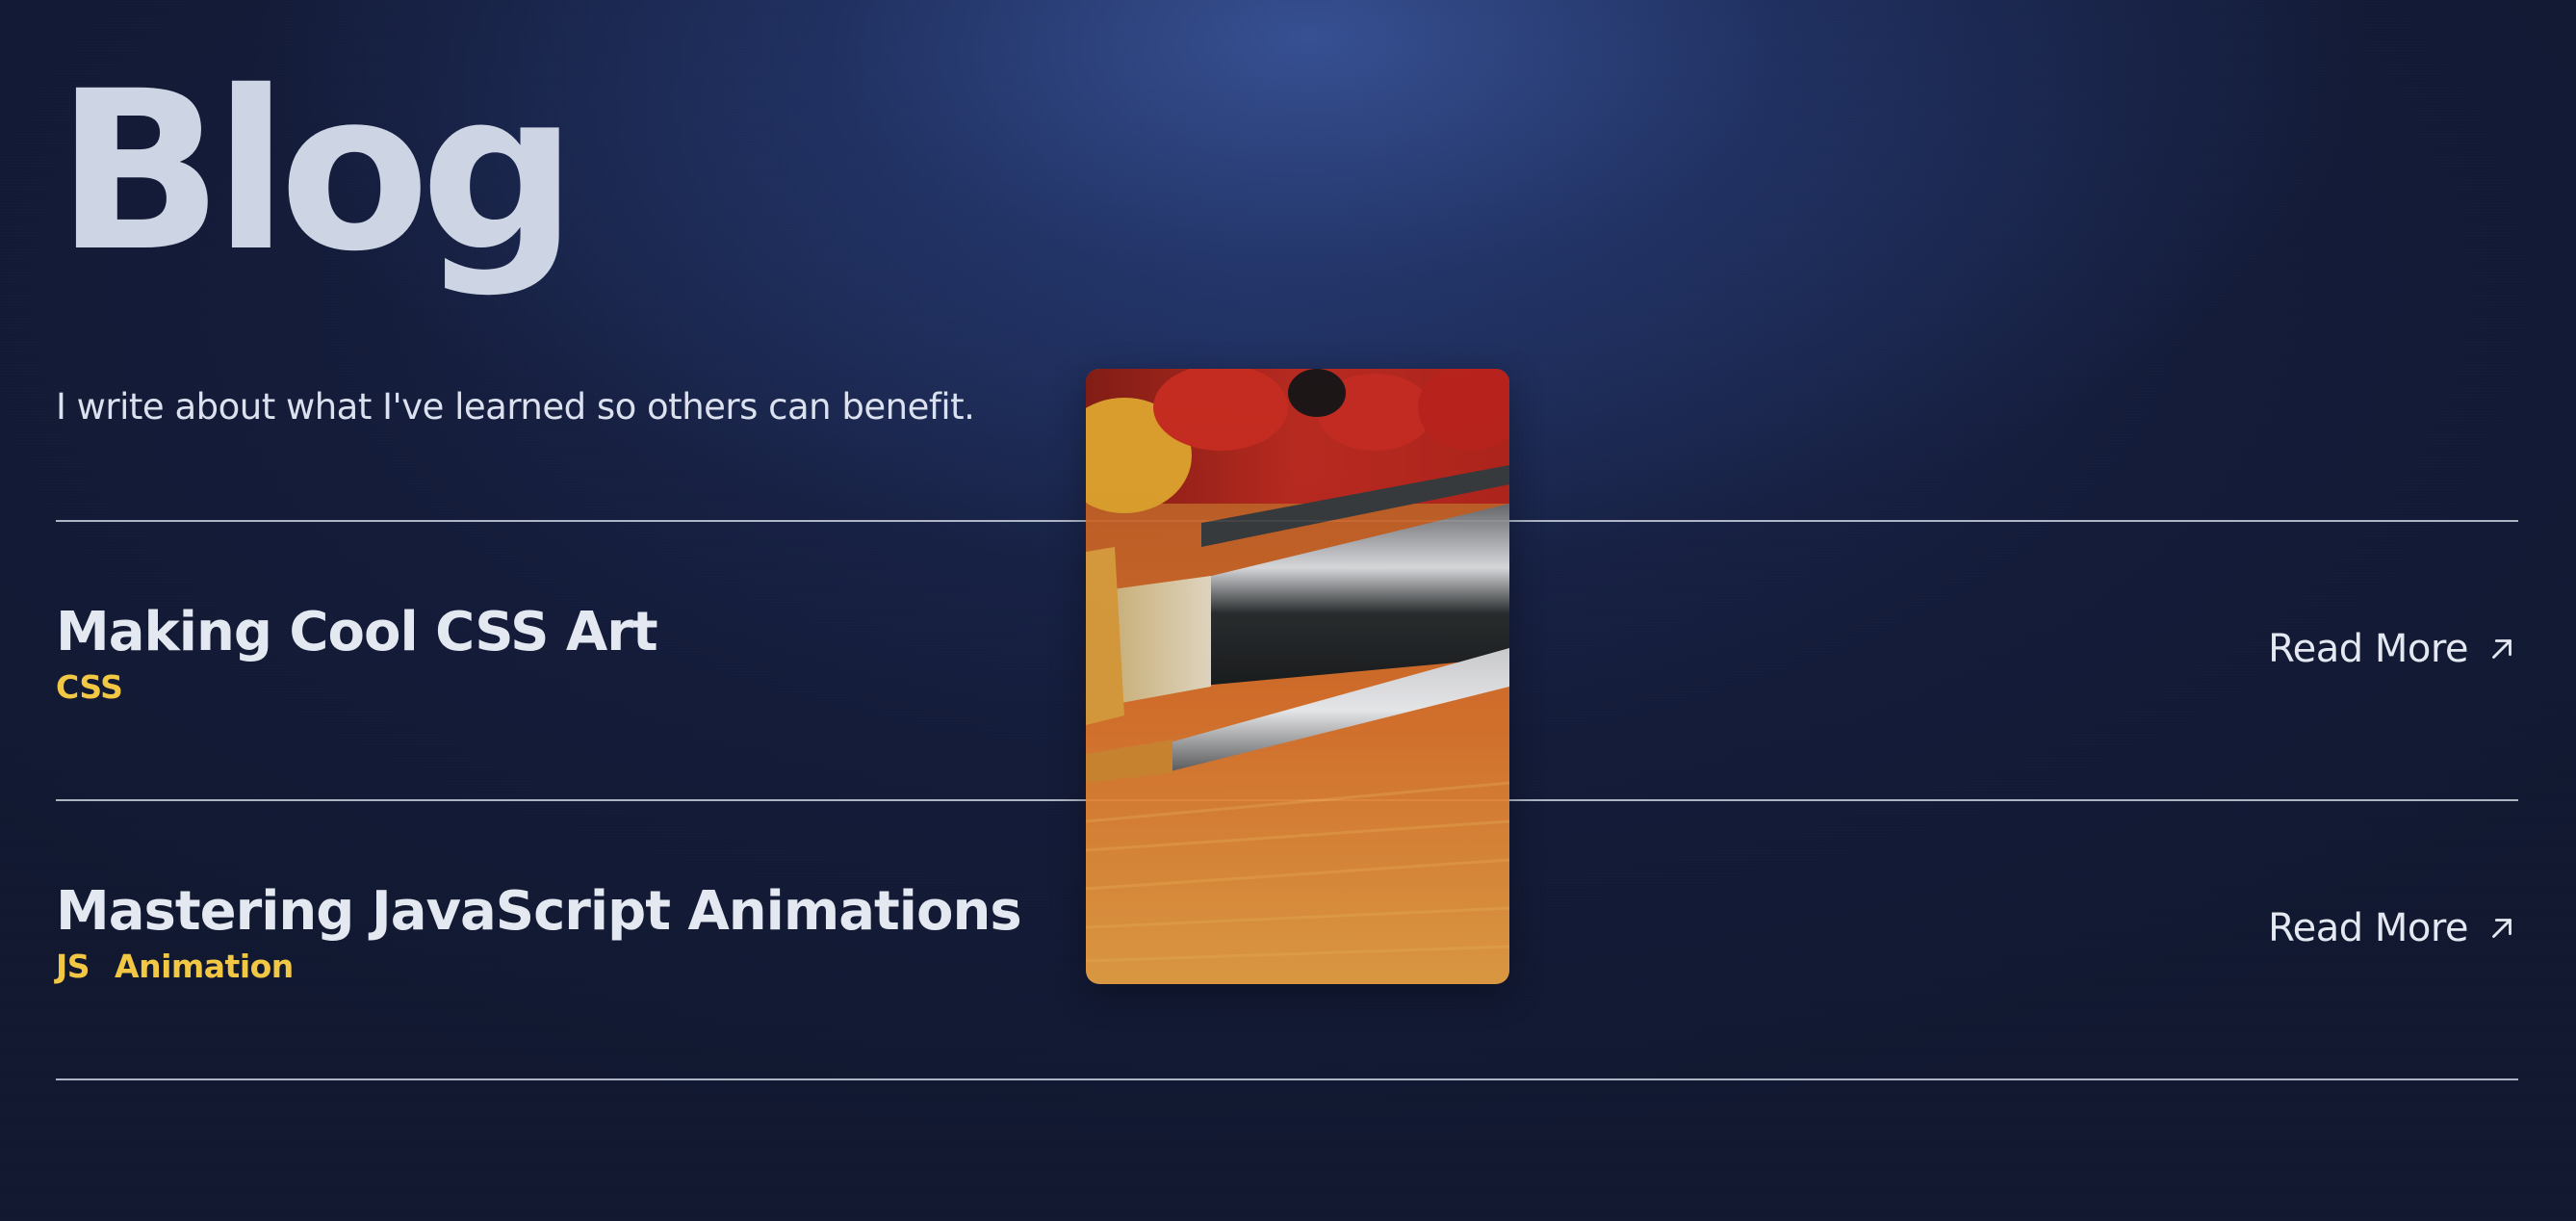 Image resolution: width=2576 pixels, height=1221 pixels. I want to click on page-title: Blog, so click(317, 171).